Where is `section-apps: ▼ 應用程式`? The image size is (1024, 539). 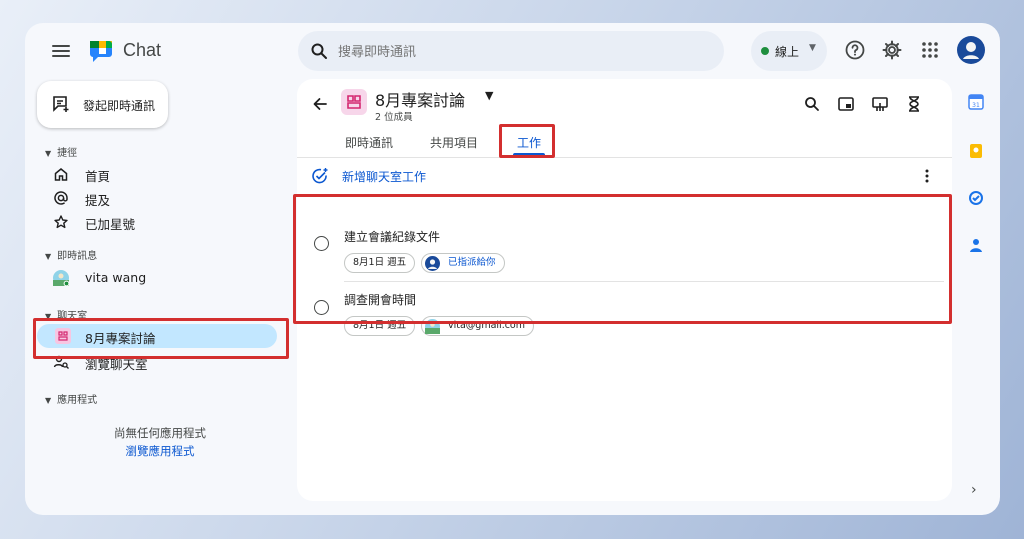 section-apps: ▼ 應用程式 is located at coordinates (71, 398).